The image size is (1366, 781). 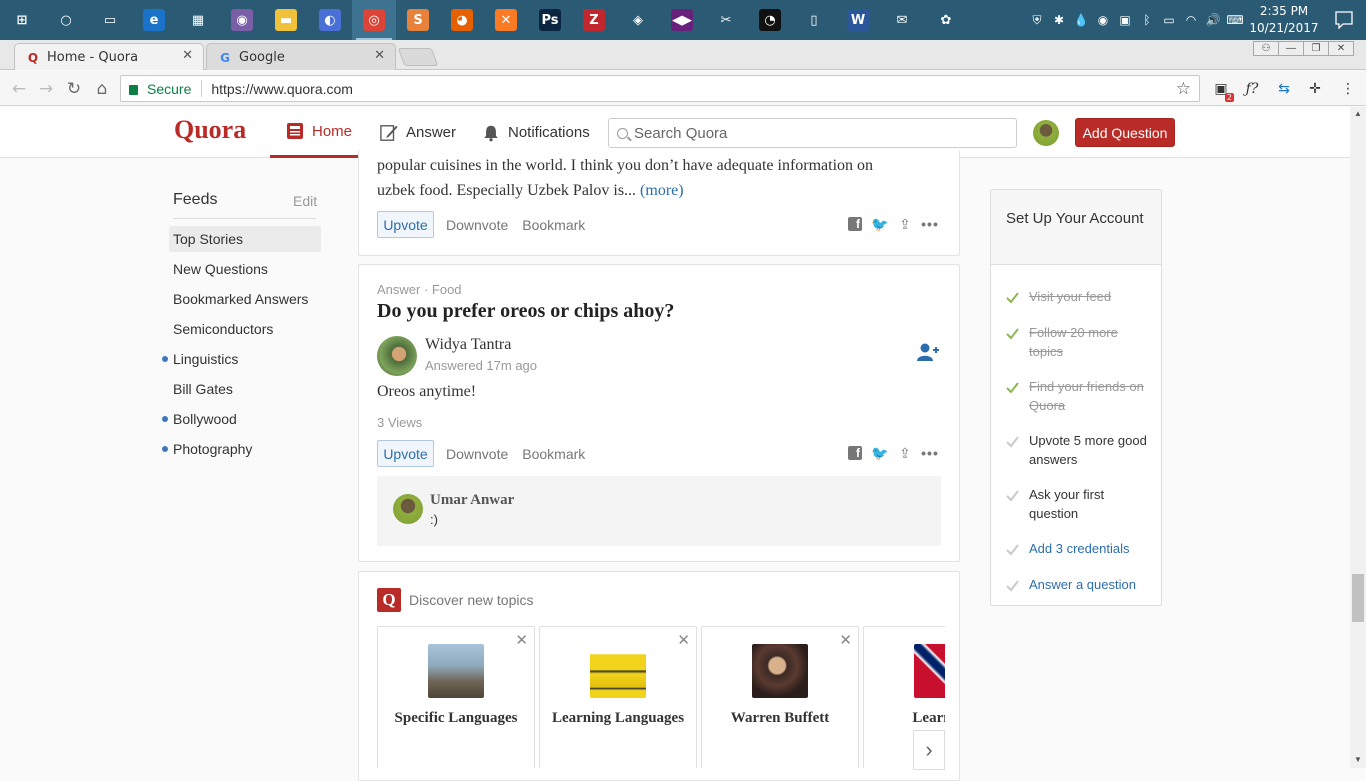 I want to click on monitor-tray-icon: ▣, so click(x=1125, y=20).